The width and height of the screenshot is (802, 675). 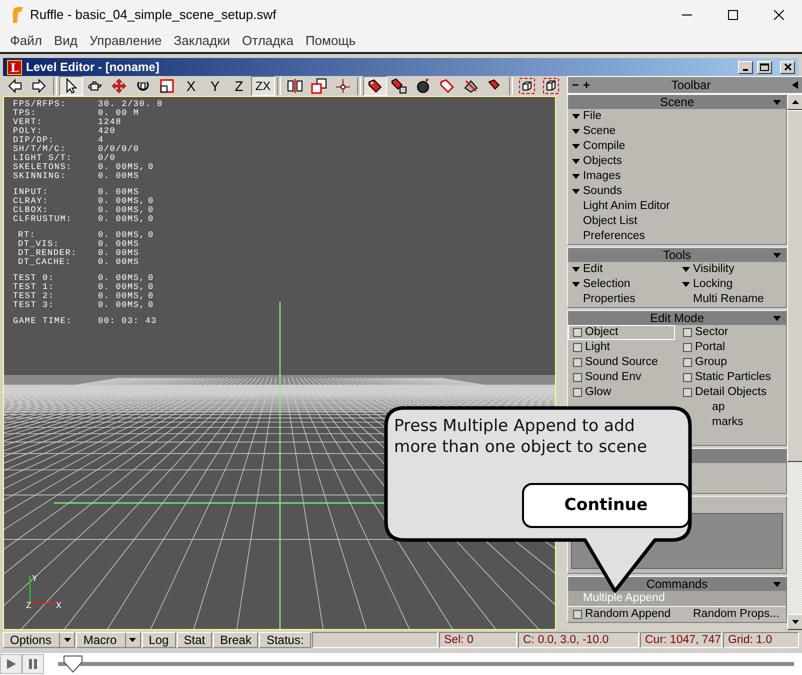 I want to click on play-button, so click(x=11, y=664).